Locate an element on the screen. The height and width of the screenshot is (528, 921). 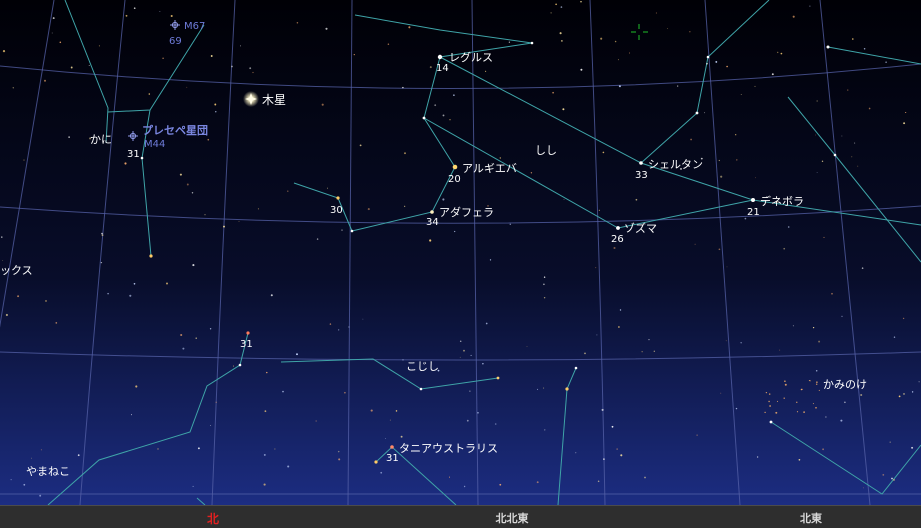
label-denebola: デネボラ is located at coordinates (782, 201).